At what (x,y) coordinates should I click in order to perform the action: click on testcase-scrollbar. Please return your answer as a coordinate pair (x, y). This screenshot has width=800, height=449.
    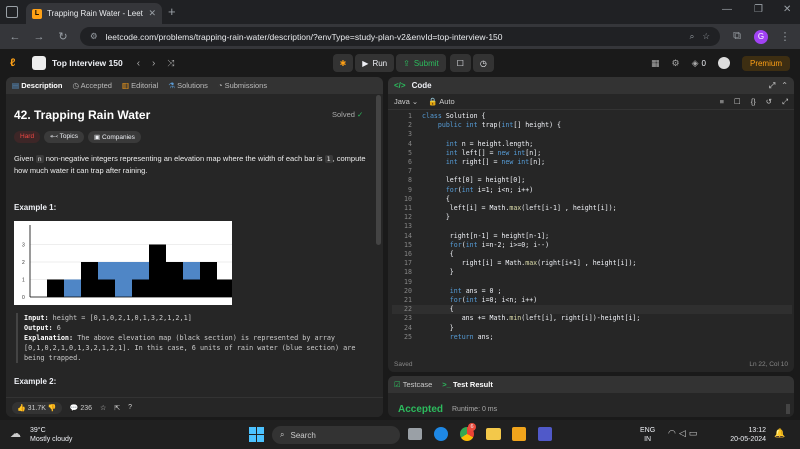
    Looking at the image, I should click on (788, 409).